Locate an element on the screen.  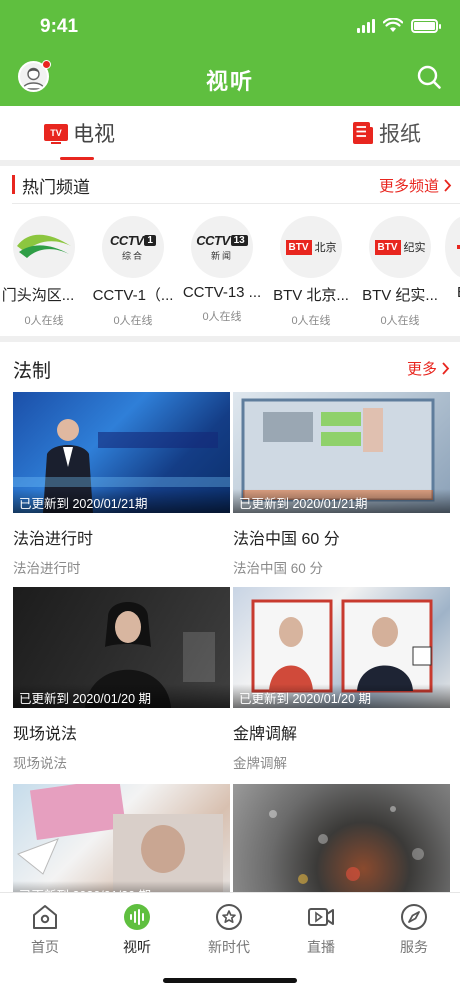
nav-live: 直播 is located at coordinates (321, 930).